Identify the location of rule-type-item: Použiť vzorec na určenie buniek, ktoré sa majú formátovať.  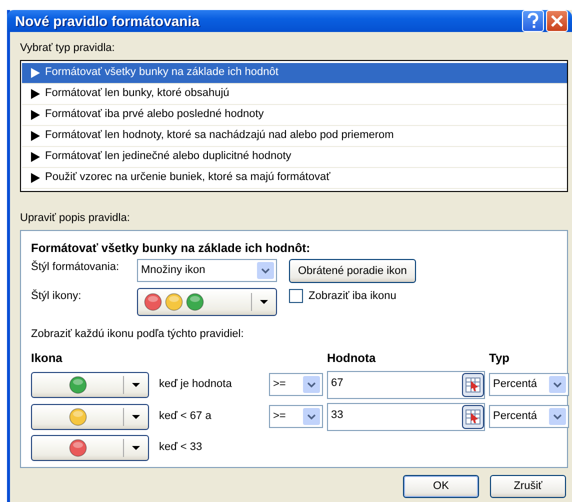
(294, 178).